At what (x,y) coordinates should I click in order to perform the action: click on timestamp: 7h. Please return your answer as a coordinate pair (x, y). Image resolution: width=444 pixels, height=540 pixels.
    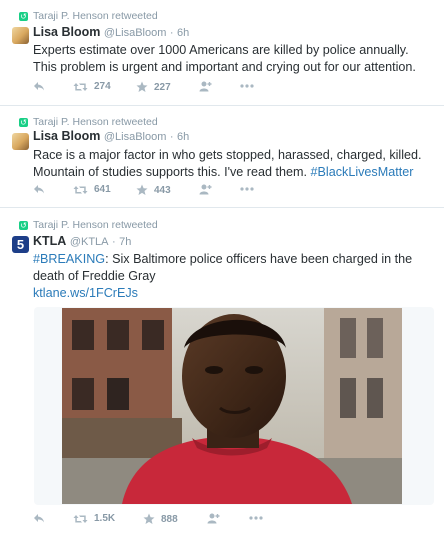
    Looking at the image, I should click on (125, 242).